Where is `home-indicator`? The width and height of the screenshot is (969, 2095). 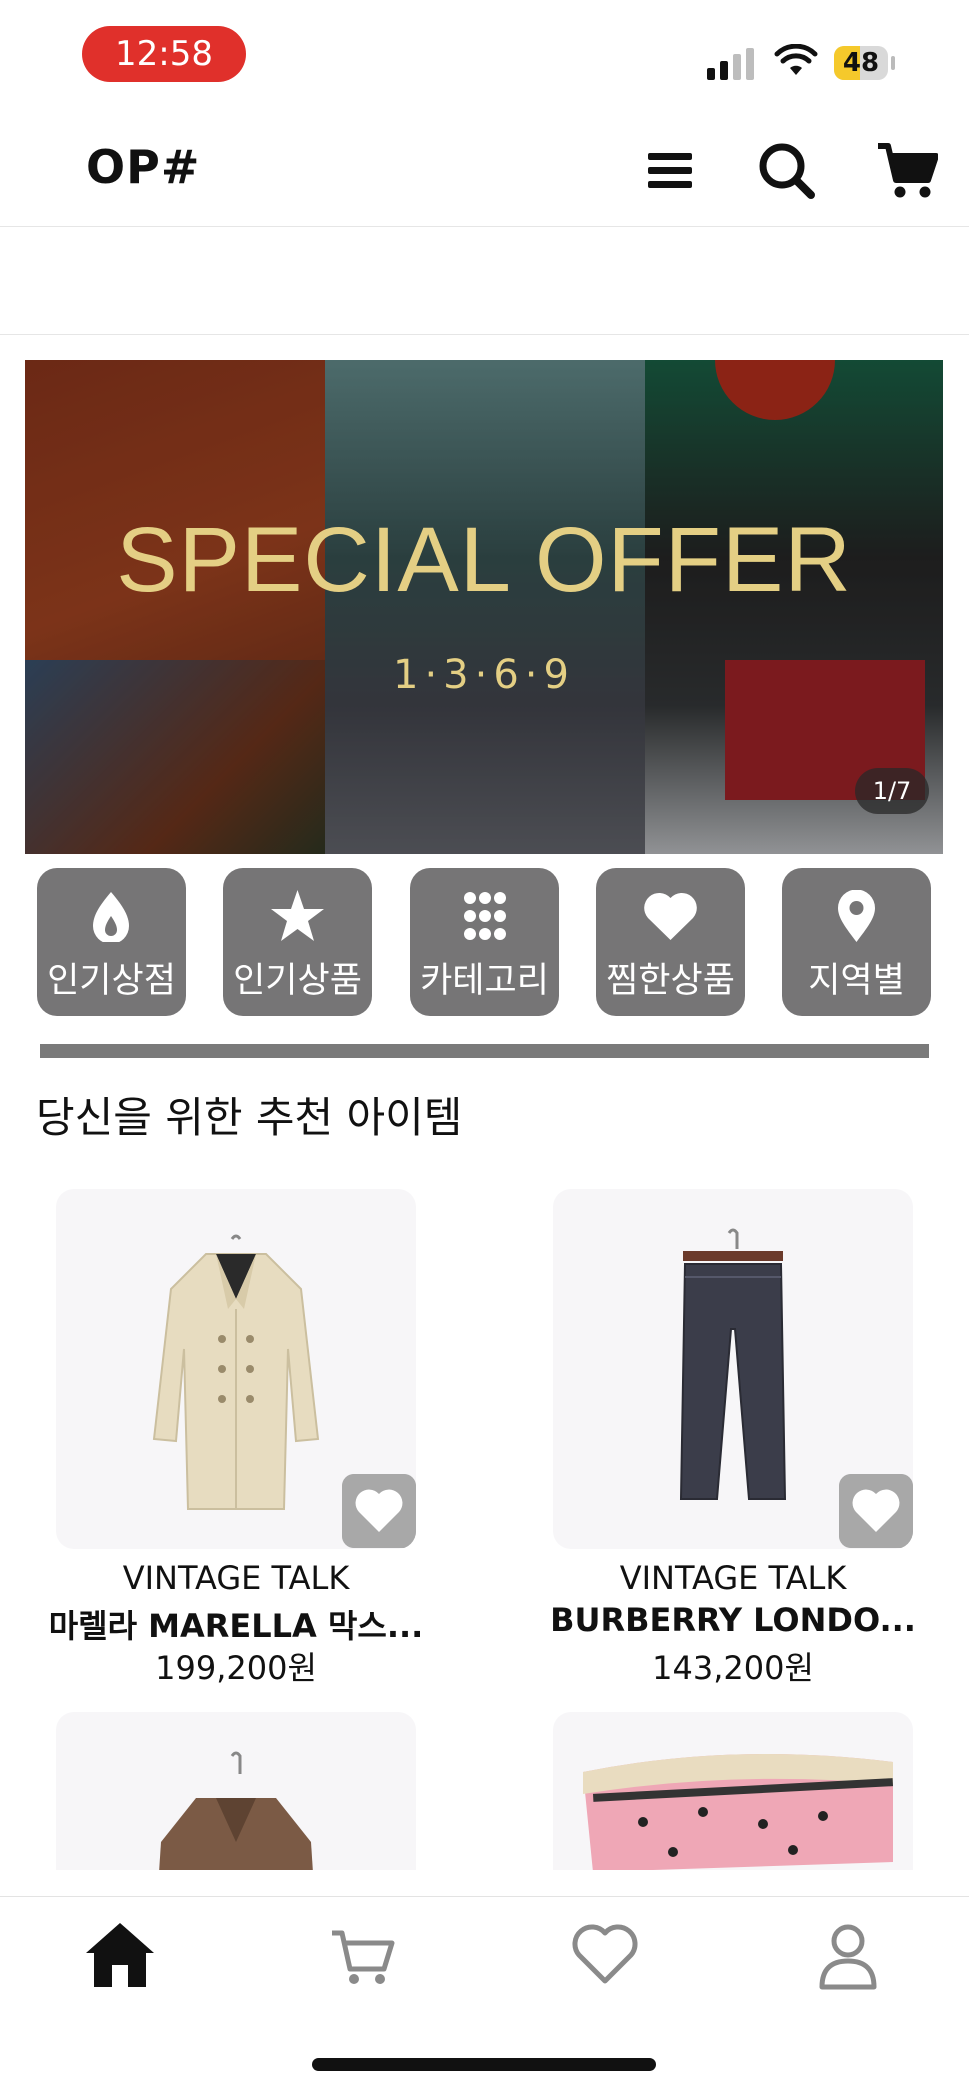 home-indicator is located at coordinates (484, 2064).